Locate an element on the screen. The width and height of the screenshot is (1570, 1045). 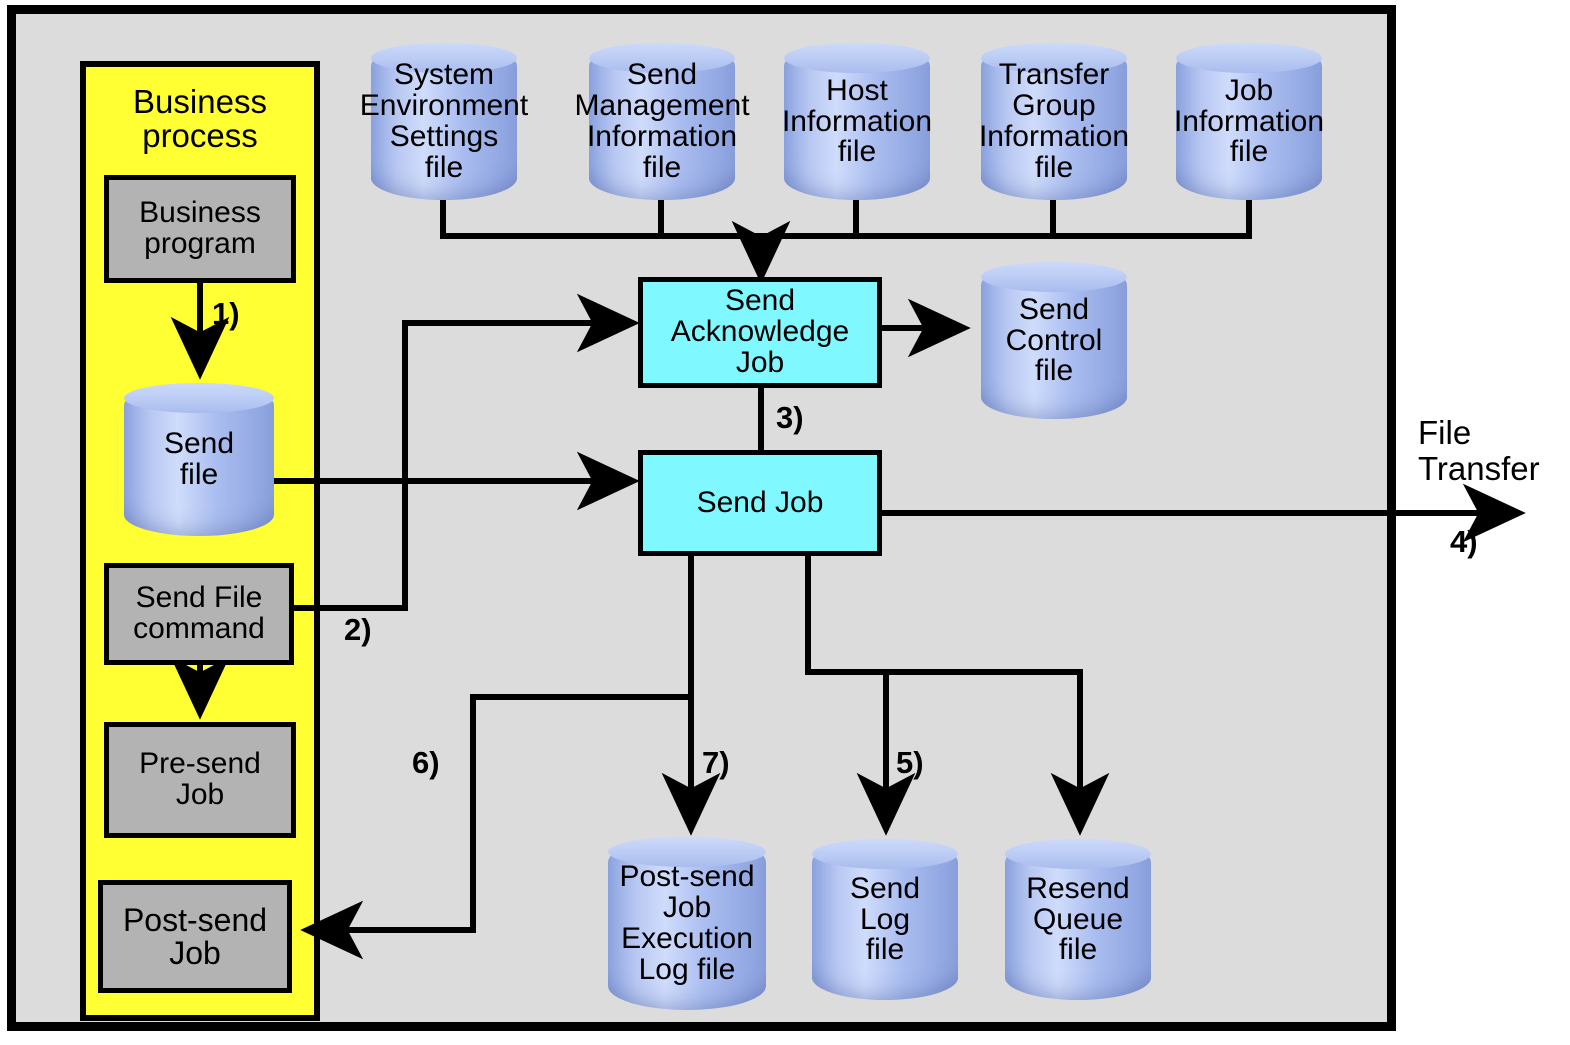
file-transfer-label-line2: Transfer is located at coordinates (1479, 468).